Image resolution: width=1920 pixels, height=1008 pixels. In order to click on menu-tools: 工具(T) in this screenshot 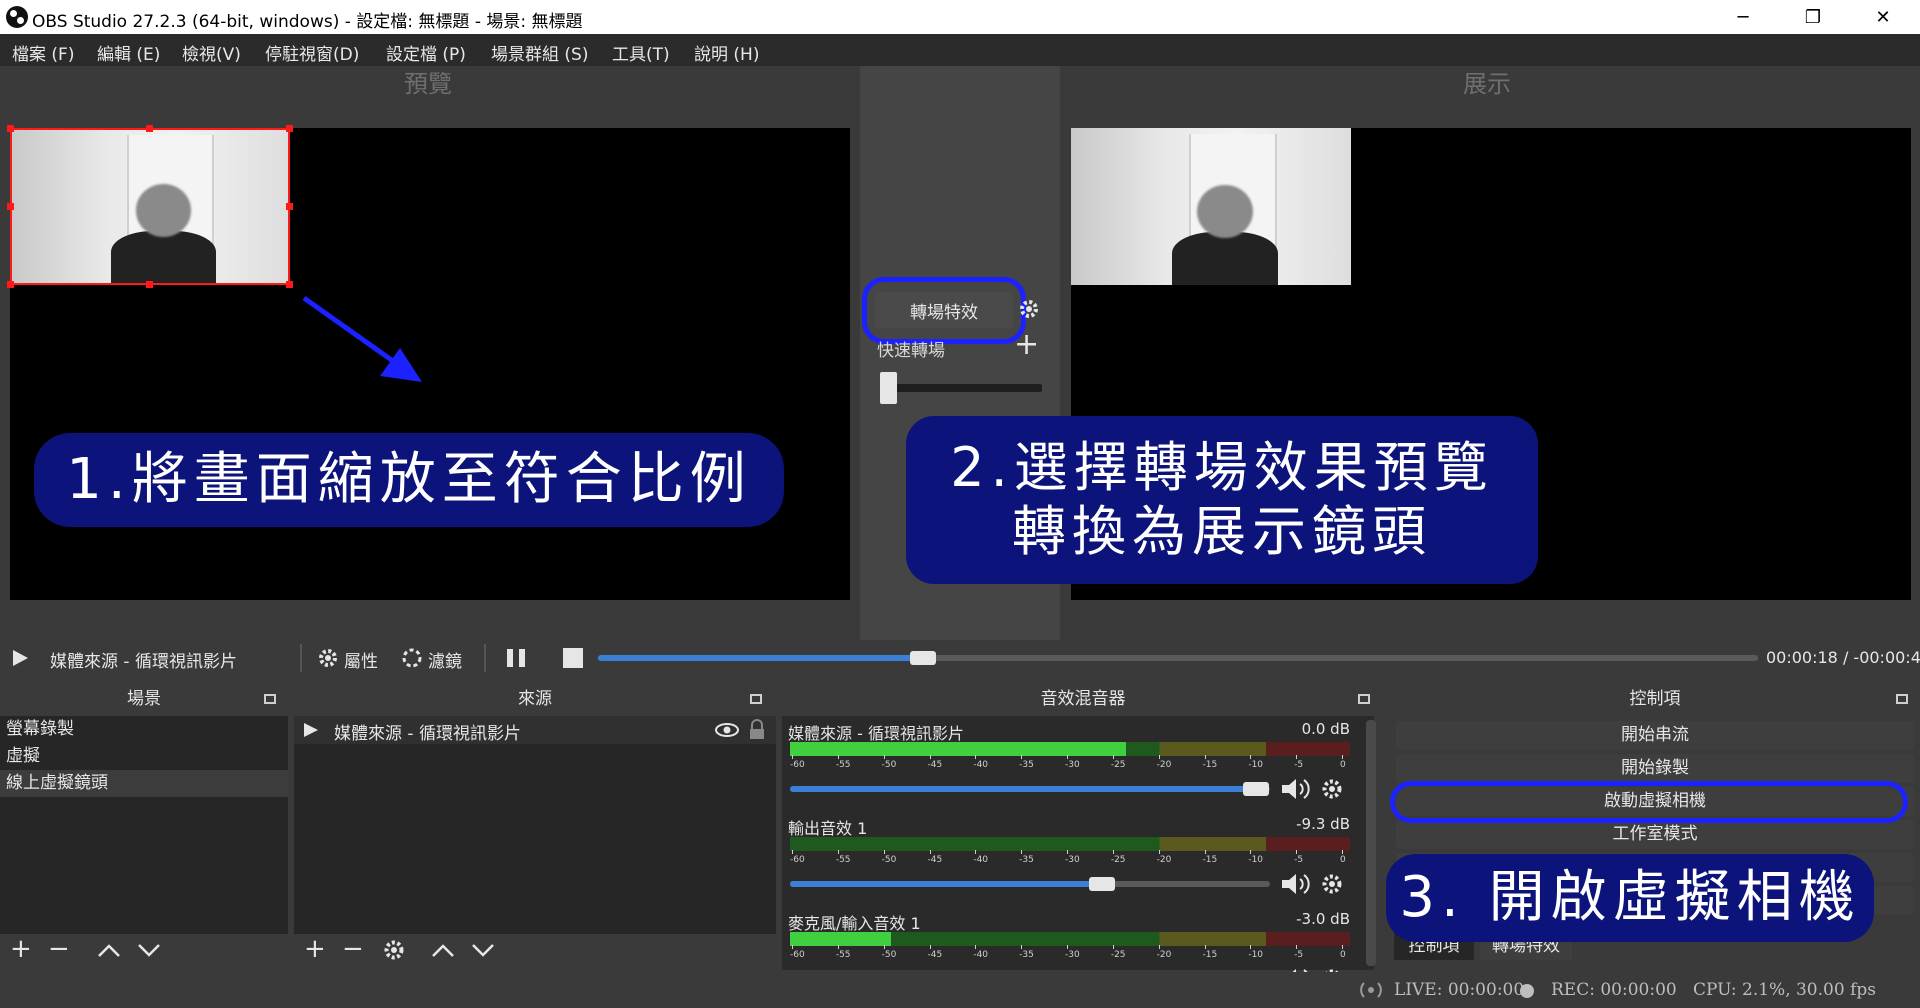, I will do `click(641, 52)`.